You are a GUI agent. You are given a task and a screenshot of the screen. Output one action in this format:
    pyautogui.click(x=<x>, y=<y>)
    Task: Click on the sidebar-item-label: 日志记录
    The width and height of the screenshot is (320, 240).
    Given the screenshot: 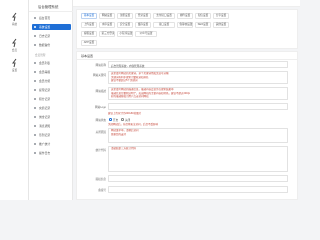 What is the action you would take?
    pyautogui.click(x=45, y=36)
    